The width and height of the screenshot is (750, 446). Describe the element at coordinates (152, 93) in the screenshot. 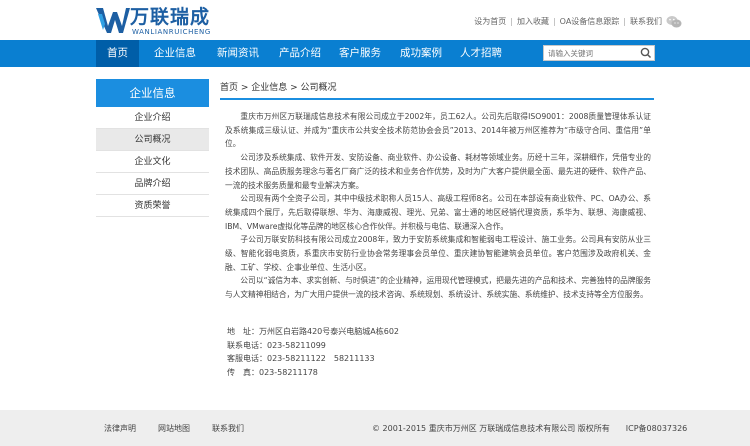

I see `sidebar-title: 企业信息` at that location.